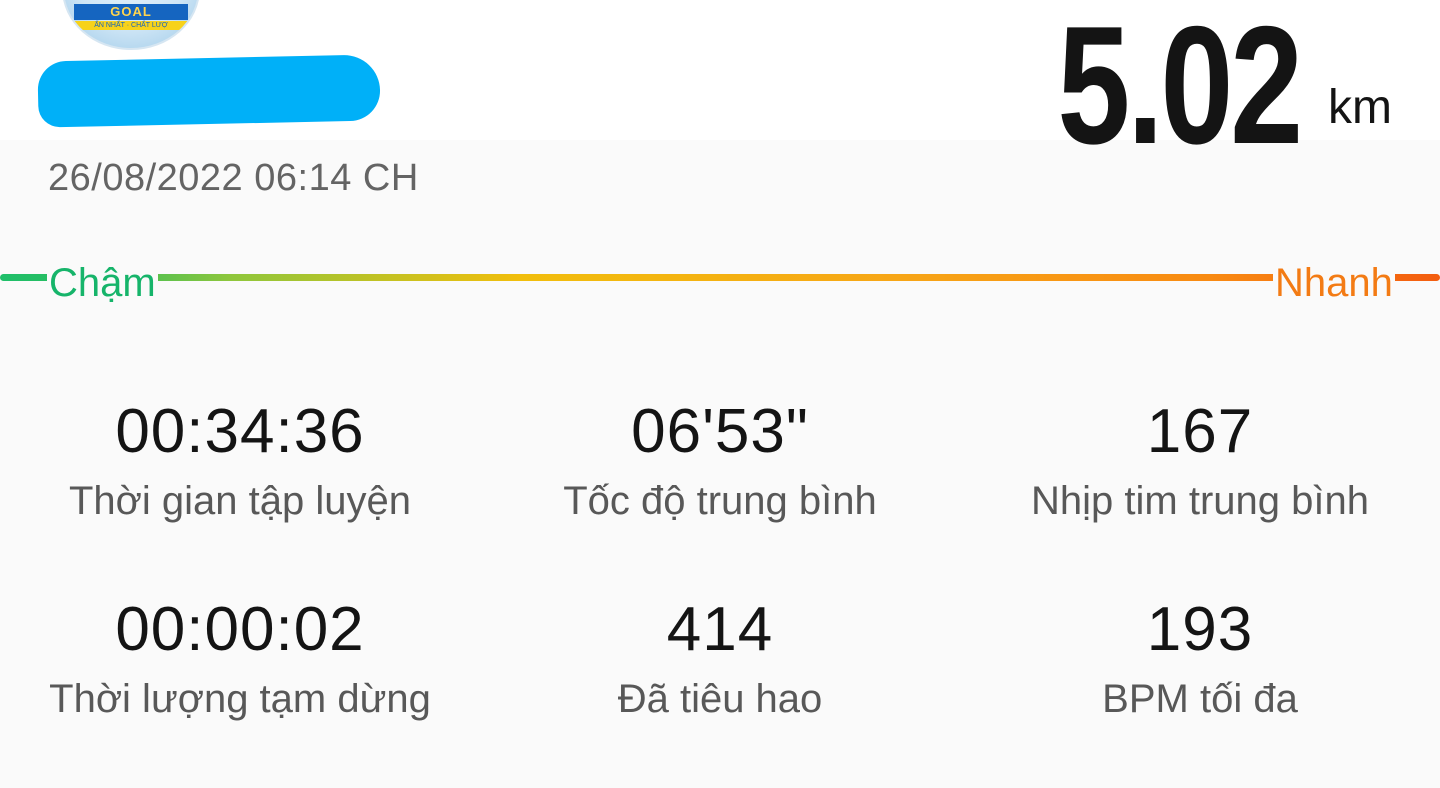 This screenshot has width=1440, height=788. Describe the element at coordinates (240, 629) in the screenshot. I see `stat-value: 00:00:02` at that location.